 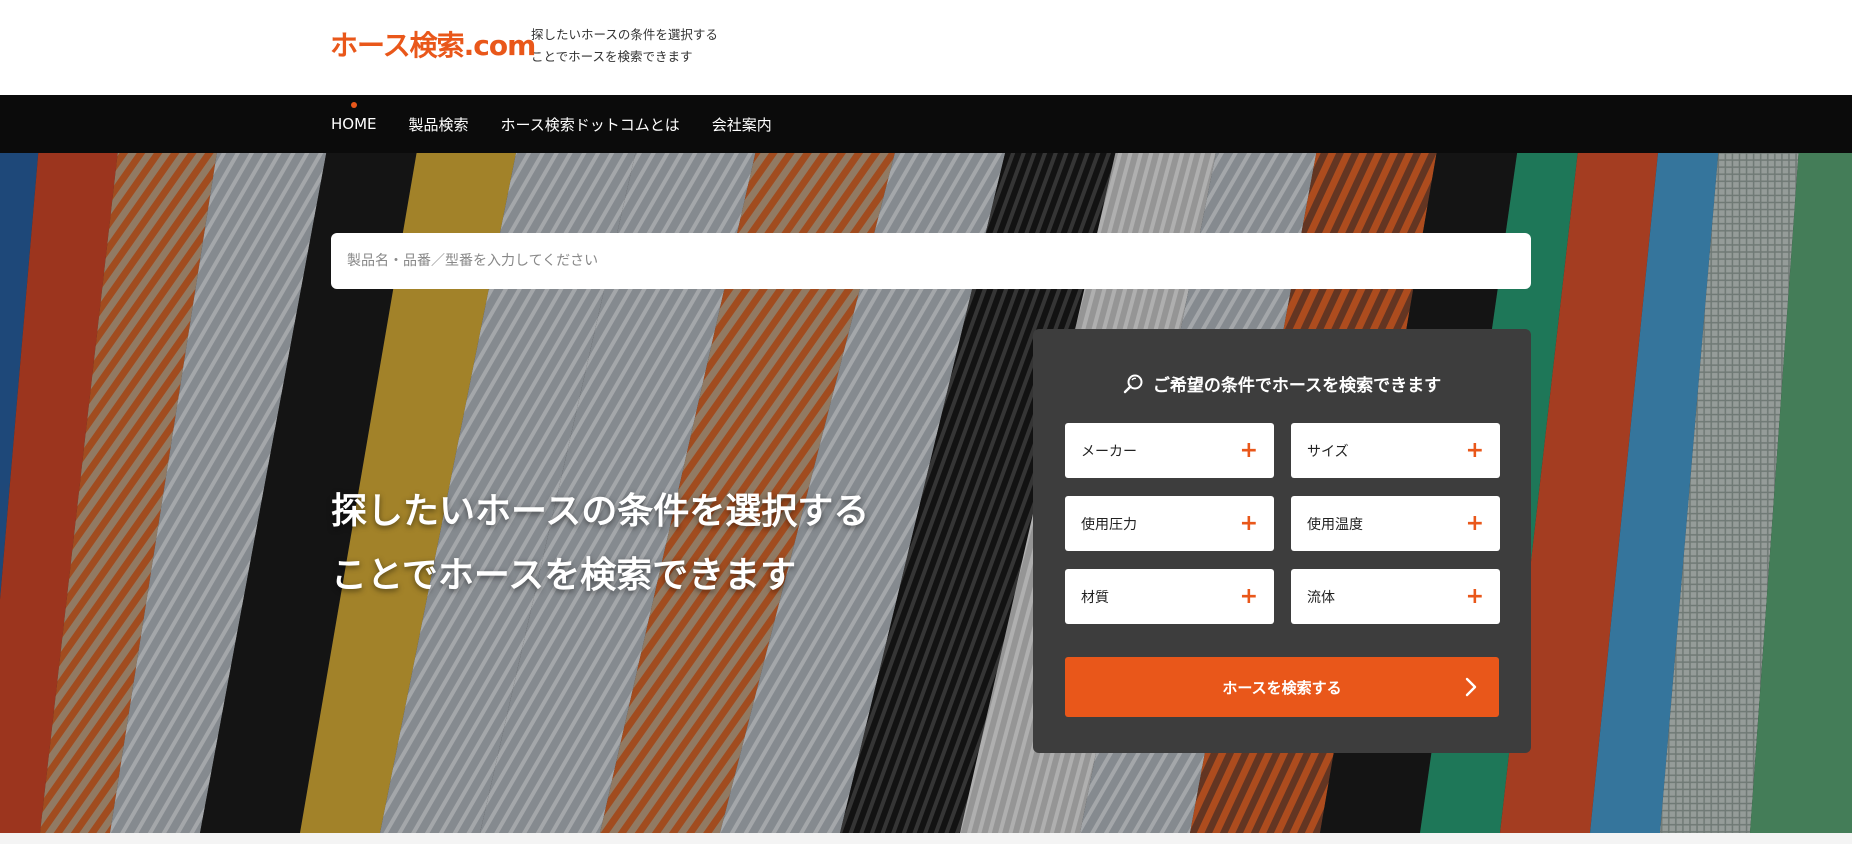 What do you see at coordinates (1395, 596) in the screenshot?
I see `condition-fluid: 流体 +` at bounding box center [1395, 596].